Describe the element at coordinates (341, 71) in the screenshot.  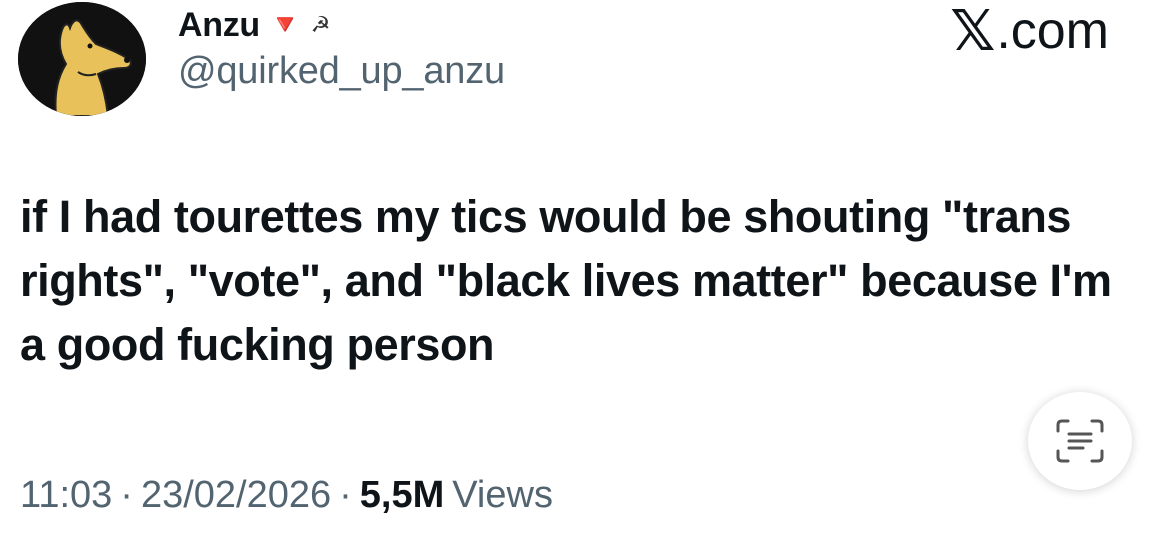
I see `author-handle: @quirked_up_anzu` at that location.